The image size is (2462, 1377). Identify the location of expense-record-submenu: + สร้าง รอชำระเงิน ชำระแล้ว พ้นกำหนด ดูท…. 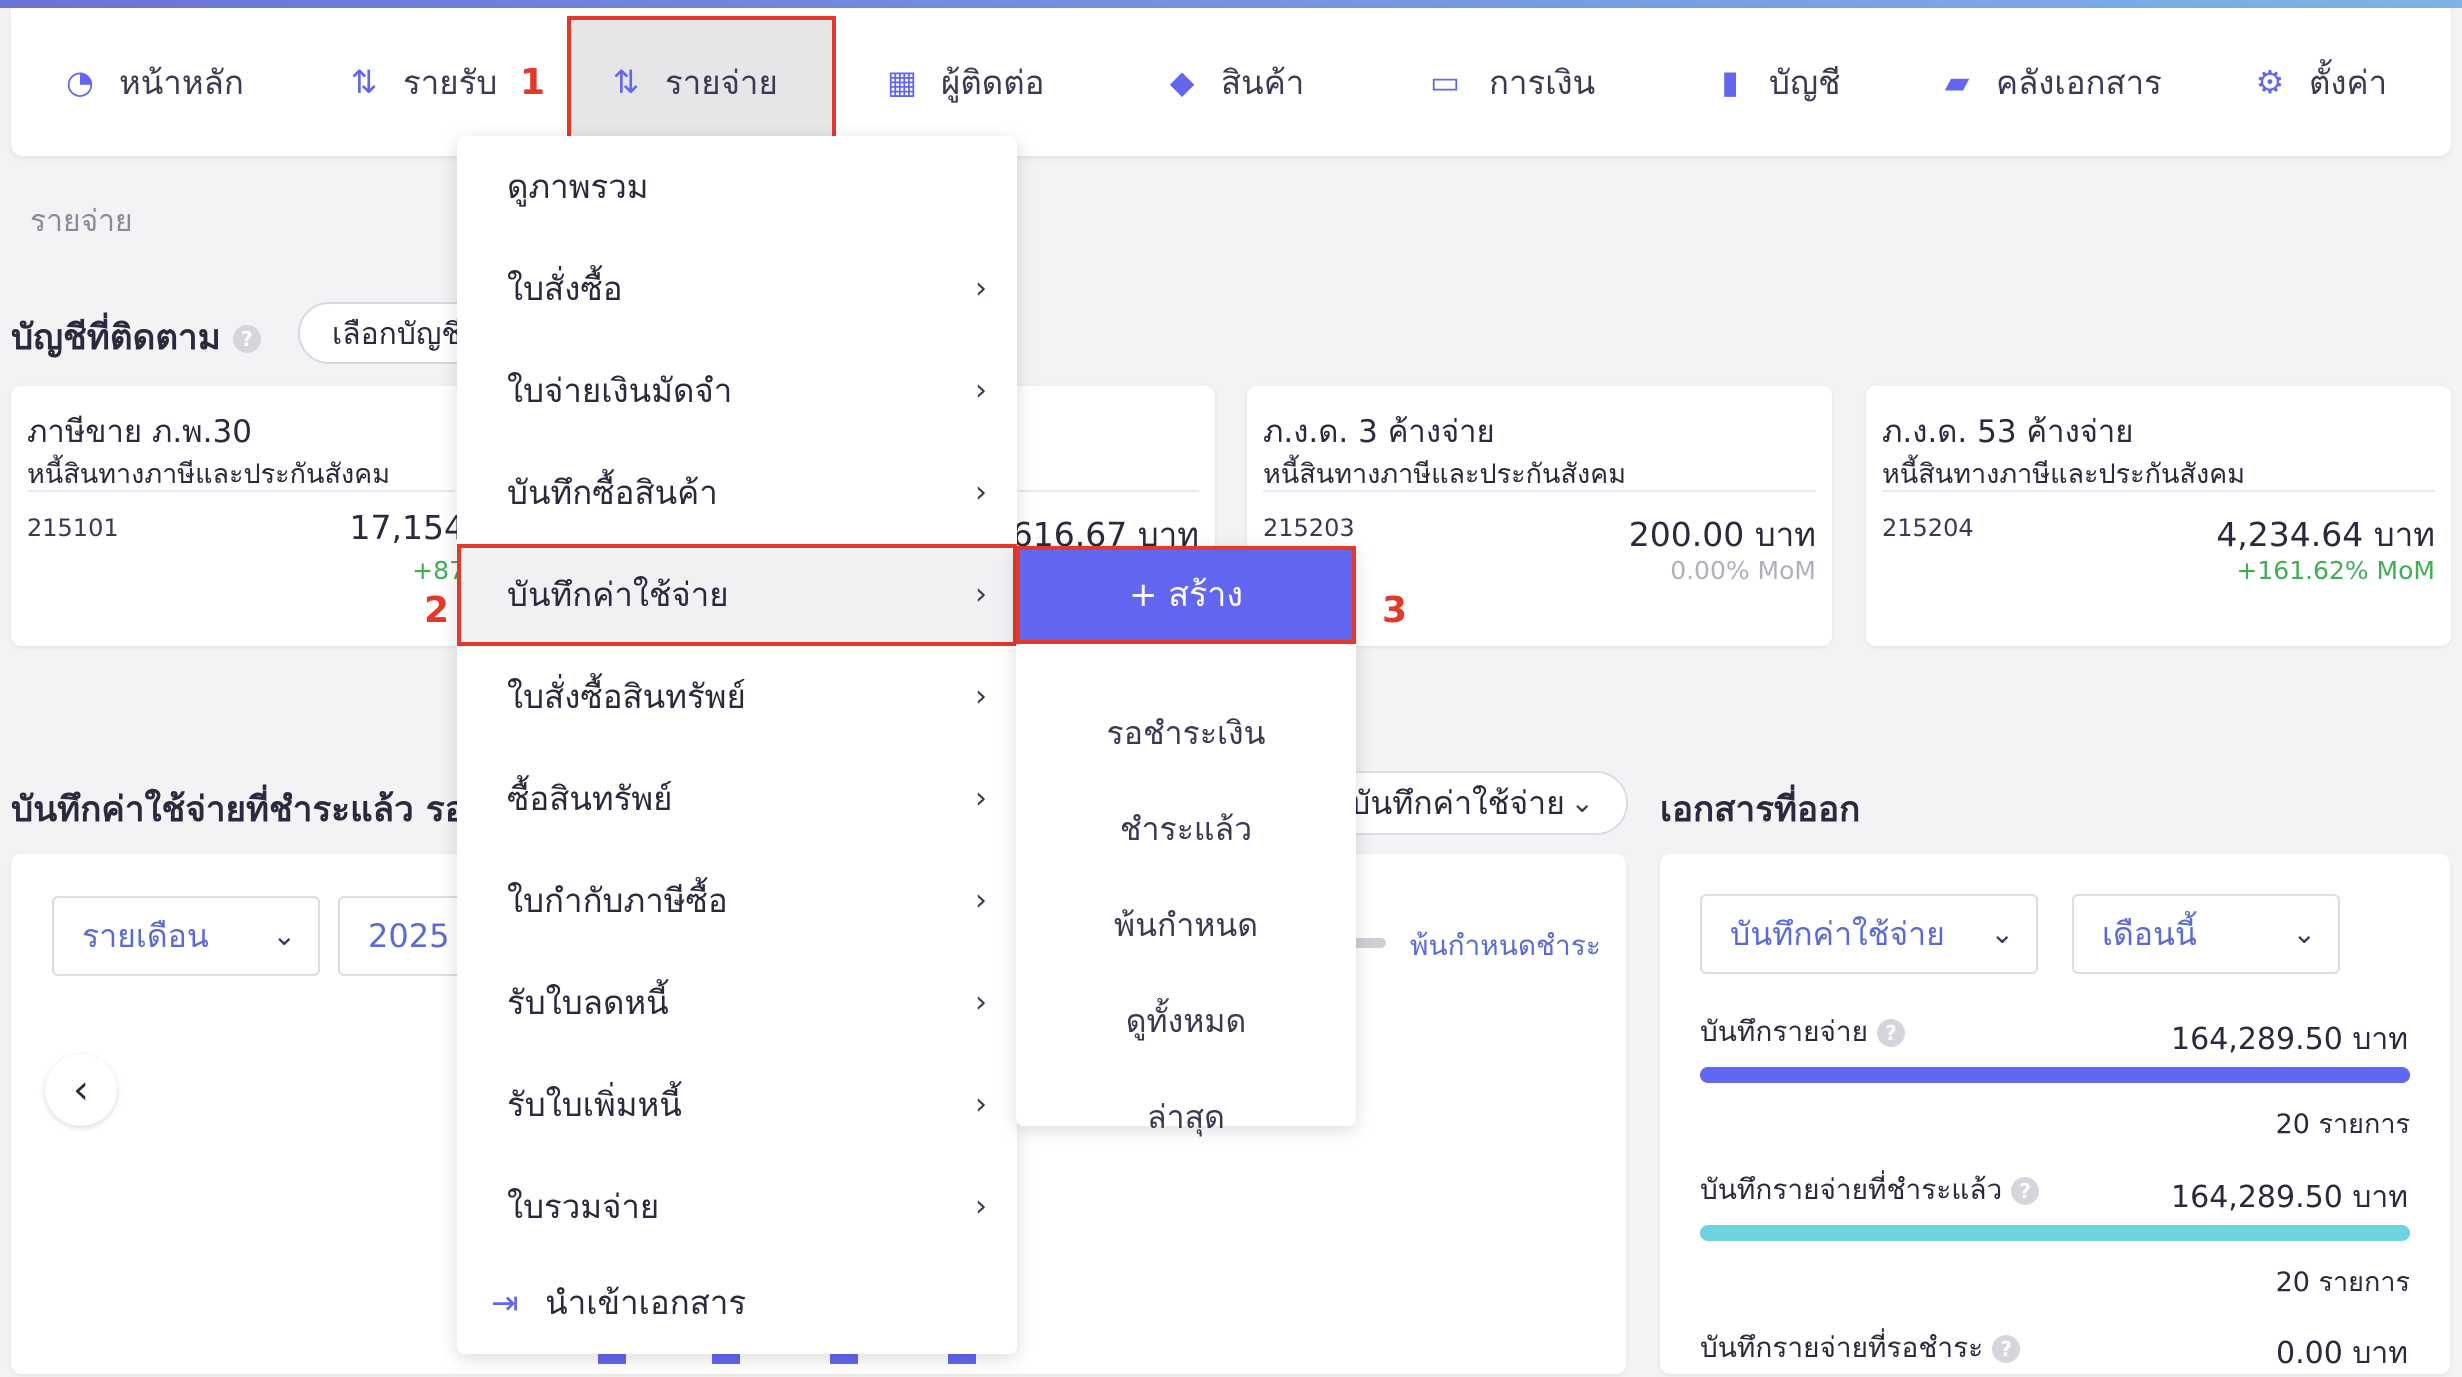
(1186, 841).